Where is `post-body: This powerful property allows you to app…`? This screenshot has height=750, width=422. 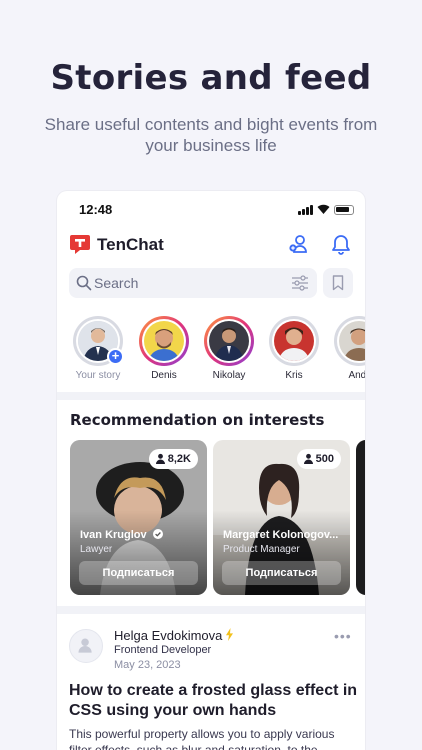
post-body: This powerful property allows you to app… is located at coordinates (202, 738).